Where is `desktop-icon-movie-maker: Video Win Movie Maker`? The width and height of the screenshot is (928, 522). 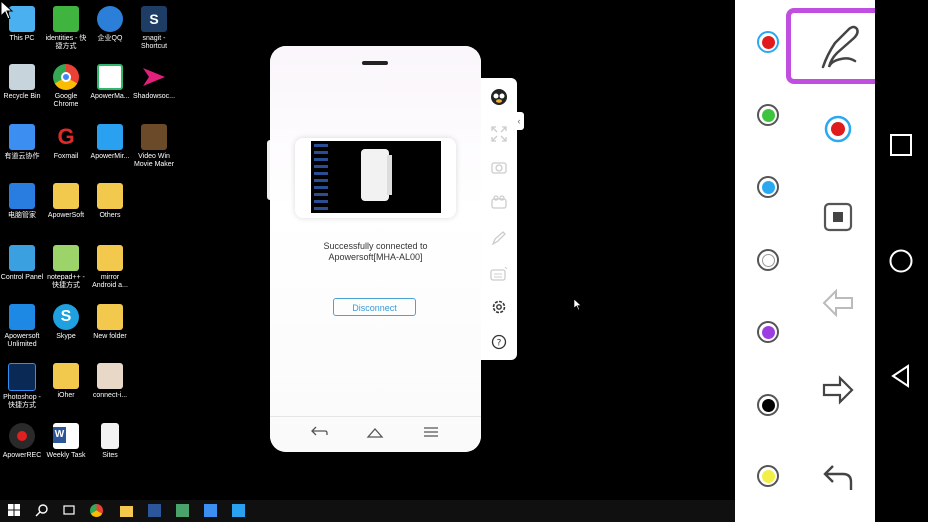 desktop-icon-movie-maker: Video Win Movie Maker is located at coordinates (154, 146).